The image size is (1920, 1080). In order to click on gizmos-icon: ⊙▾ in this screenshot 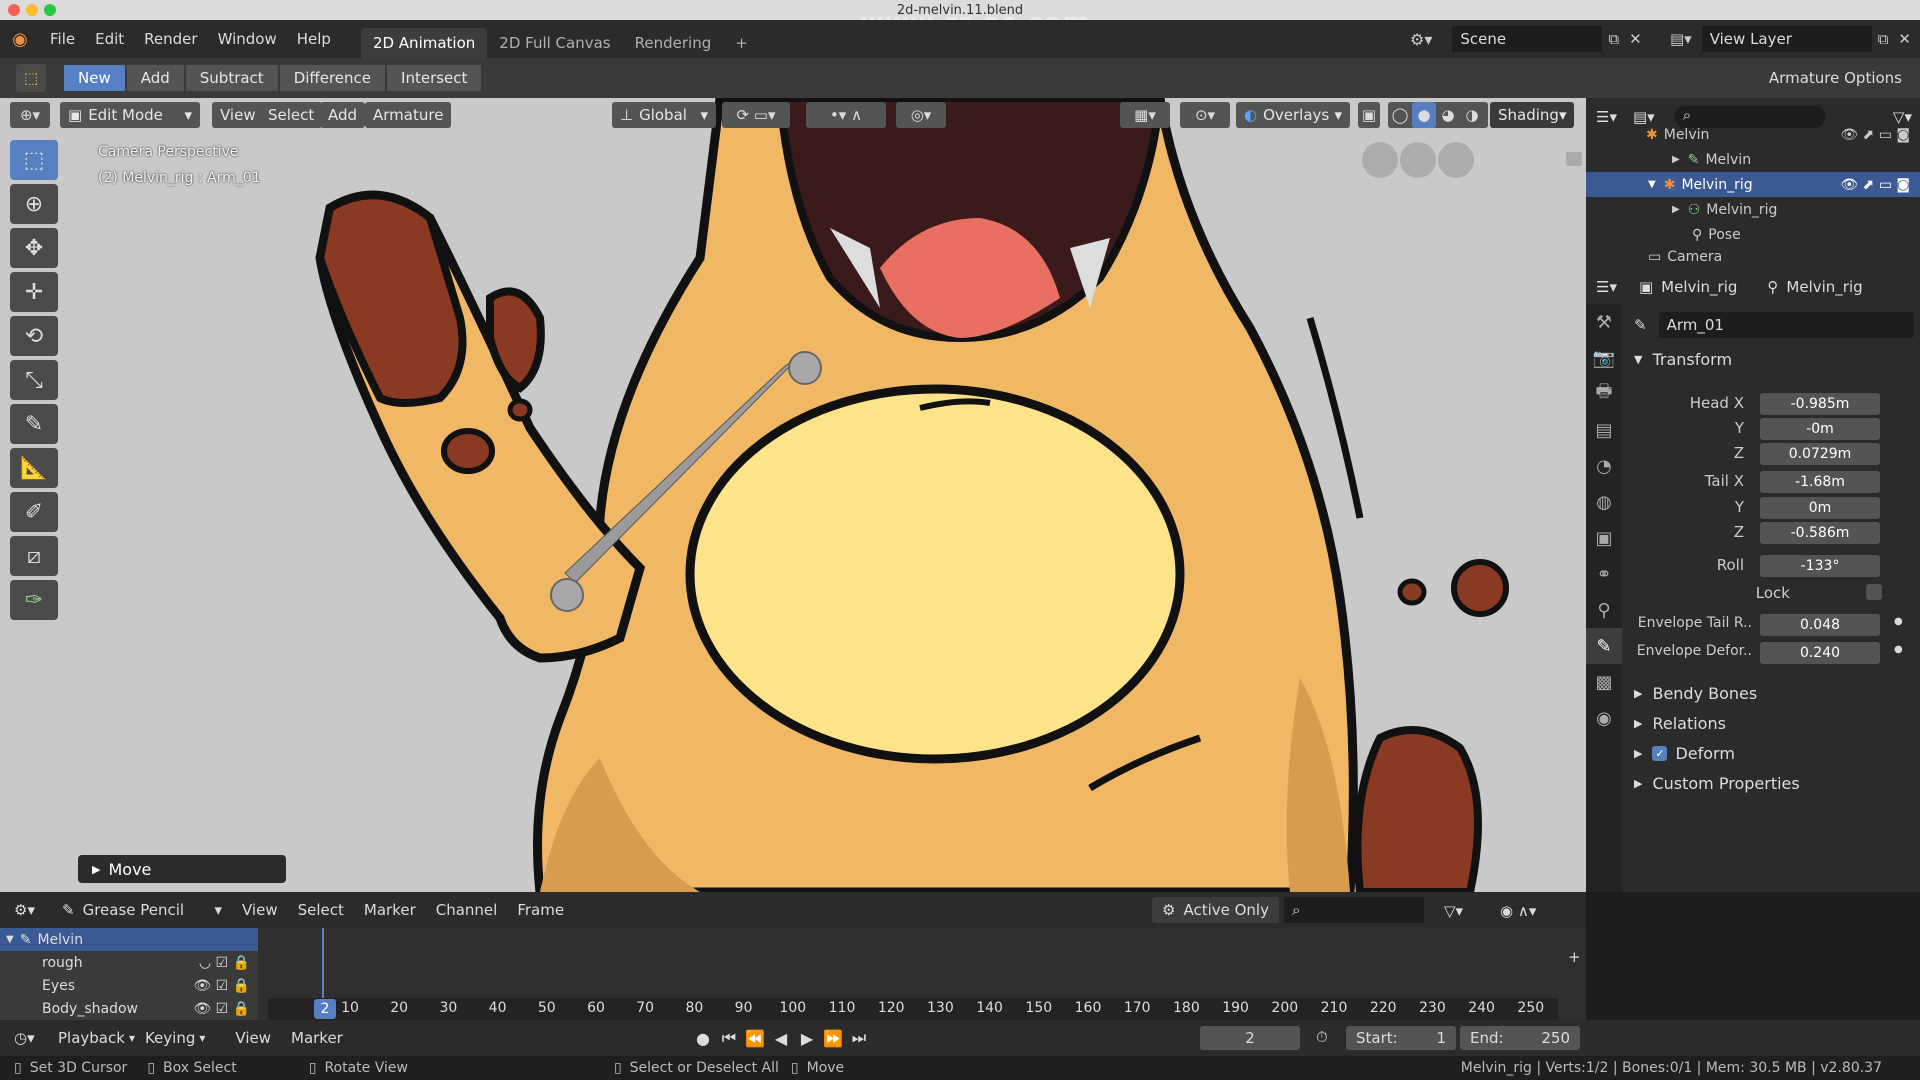, I will do `click(1205, 115)`.